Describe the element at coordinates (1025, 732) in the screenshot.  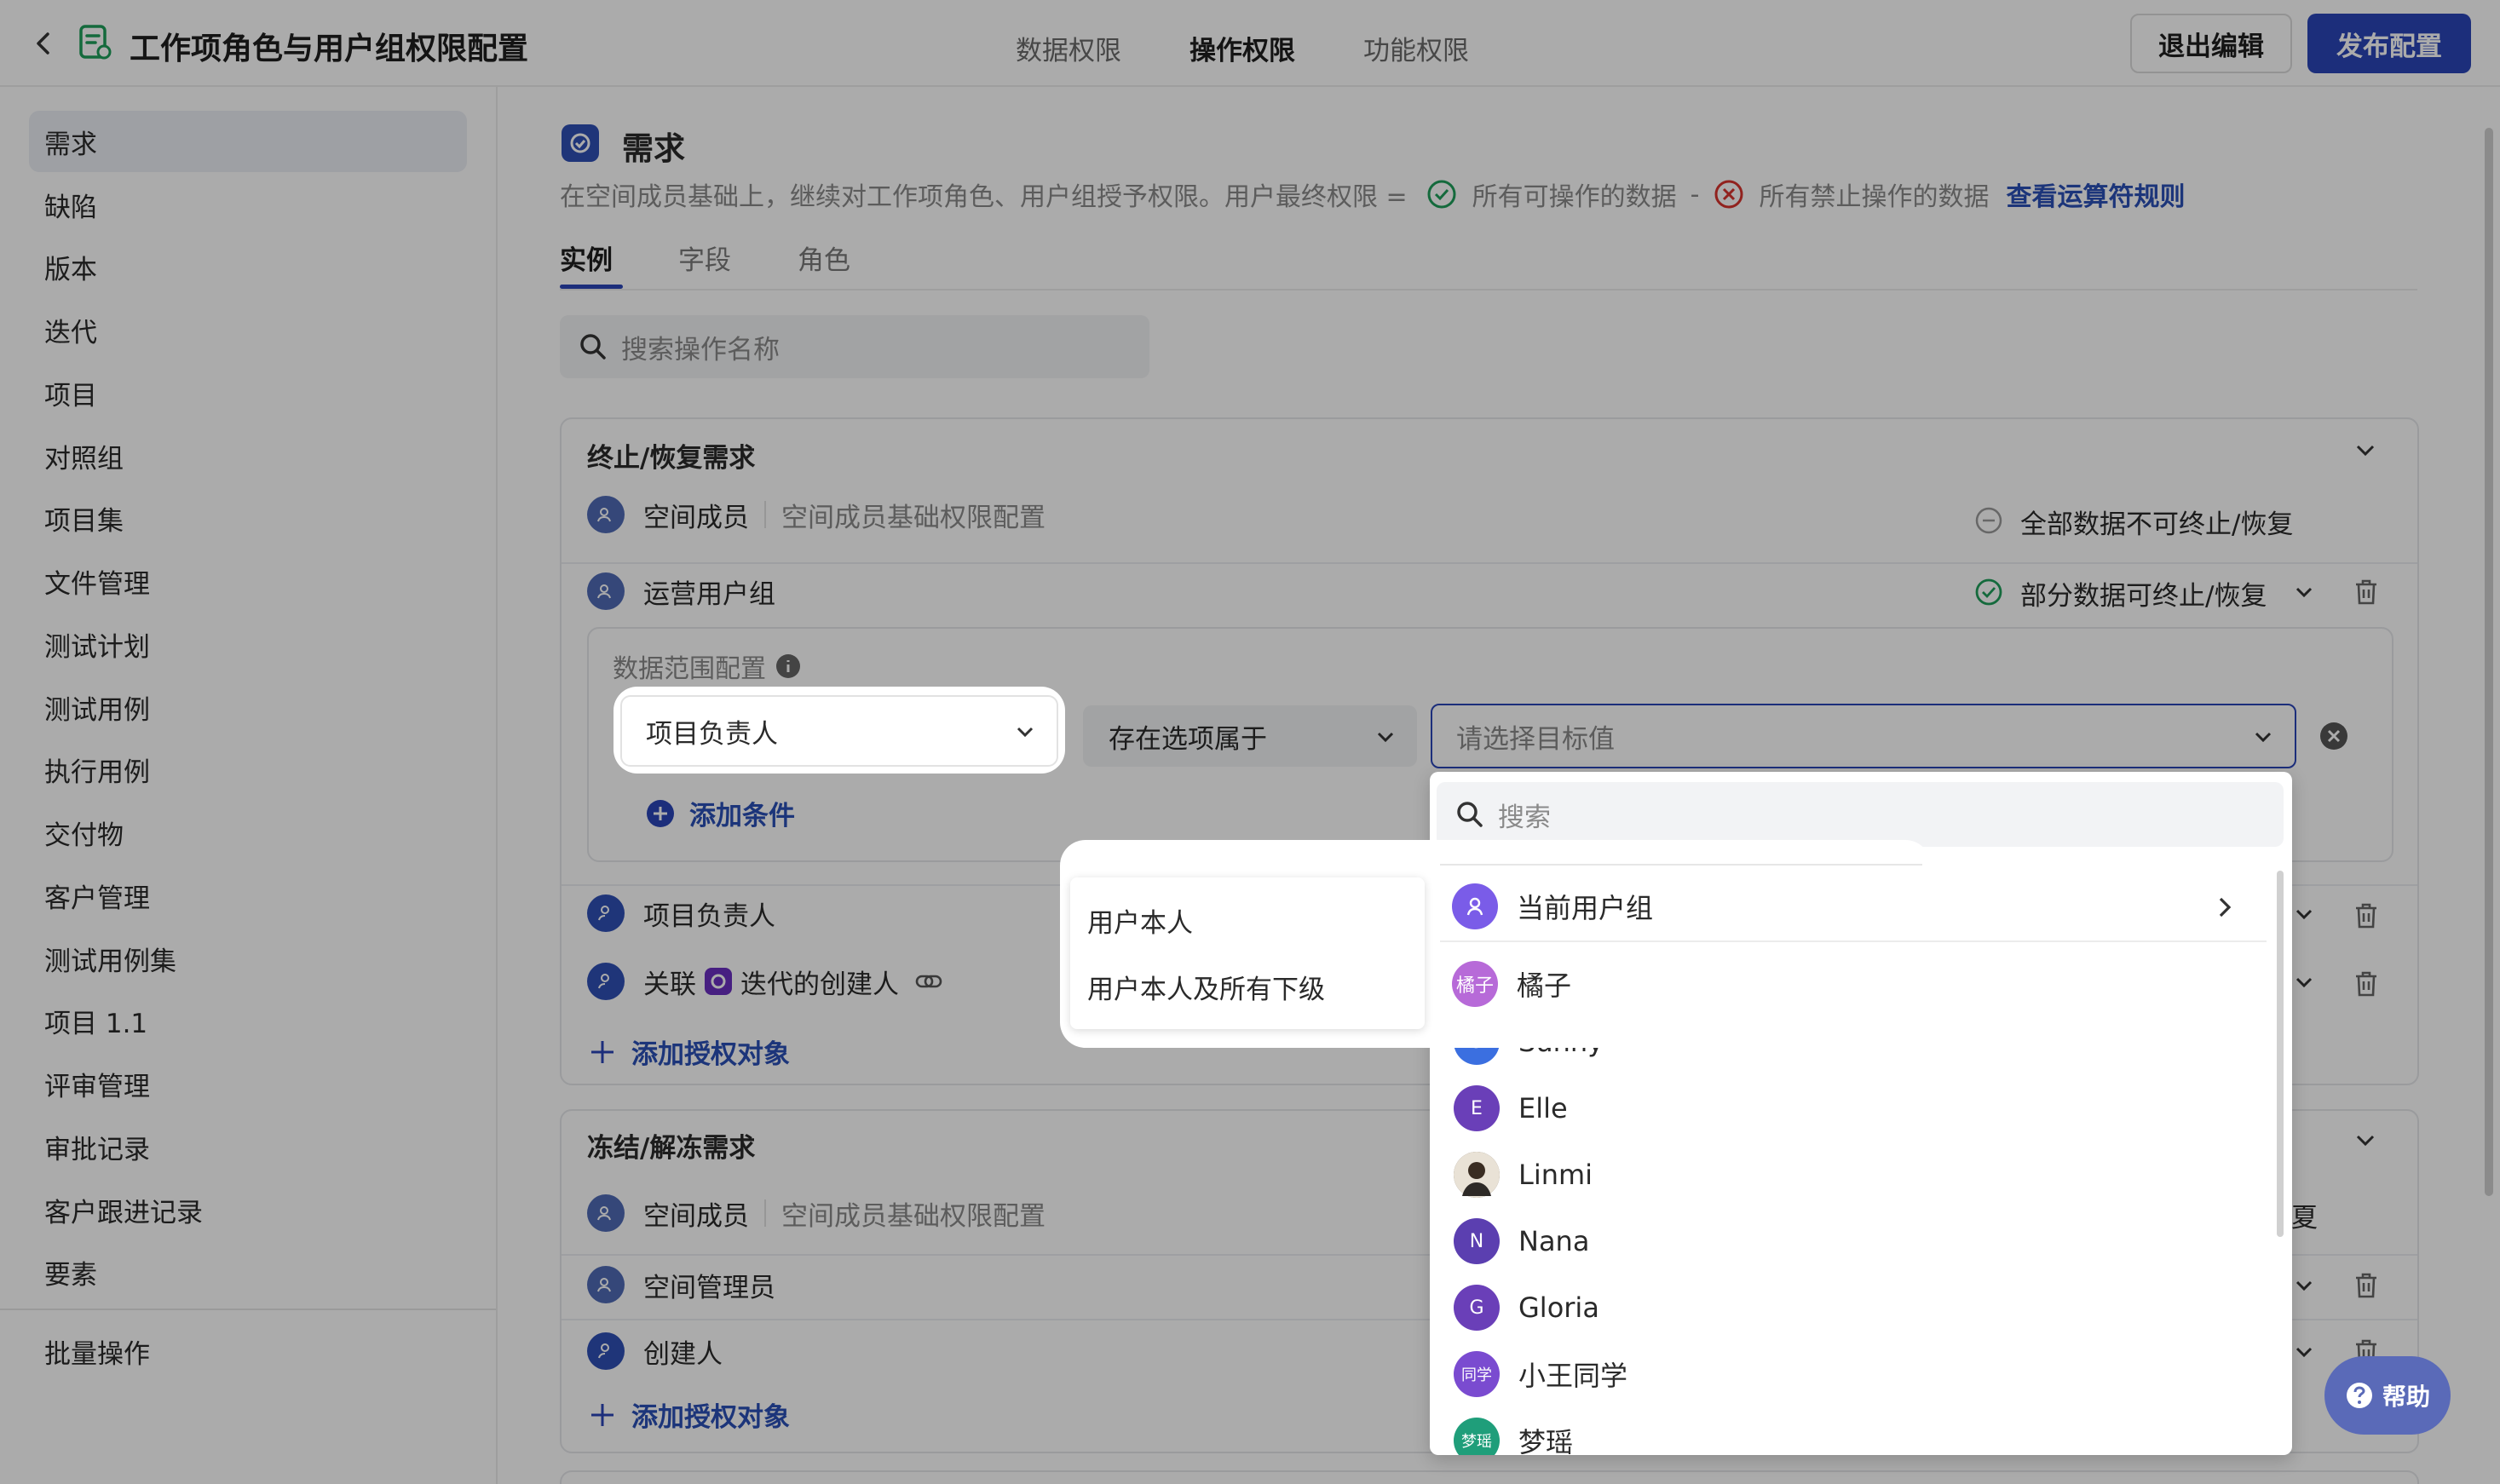
I see `chevron-down-icon` at that location.